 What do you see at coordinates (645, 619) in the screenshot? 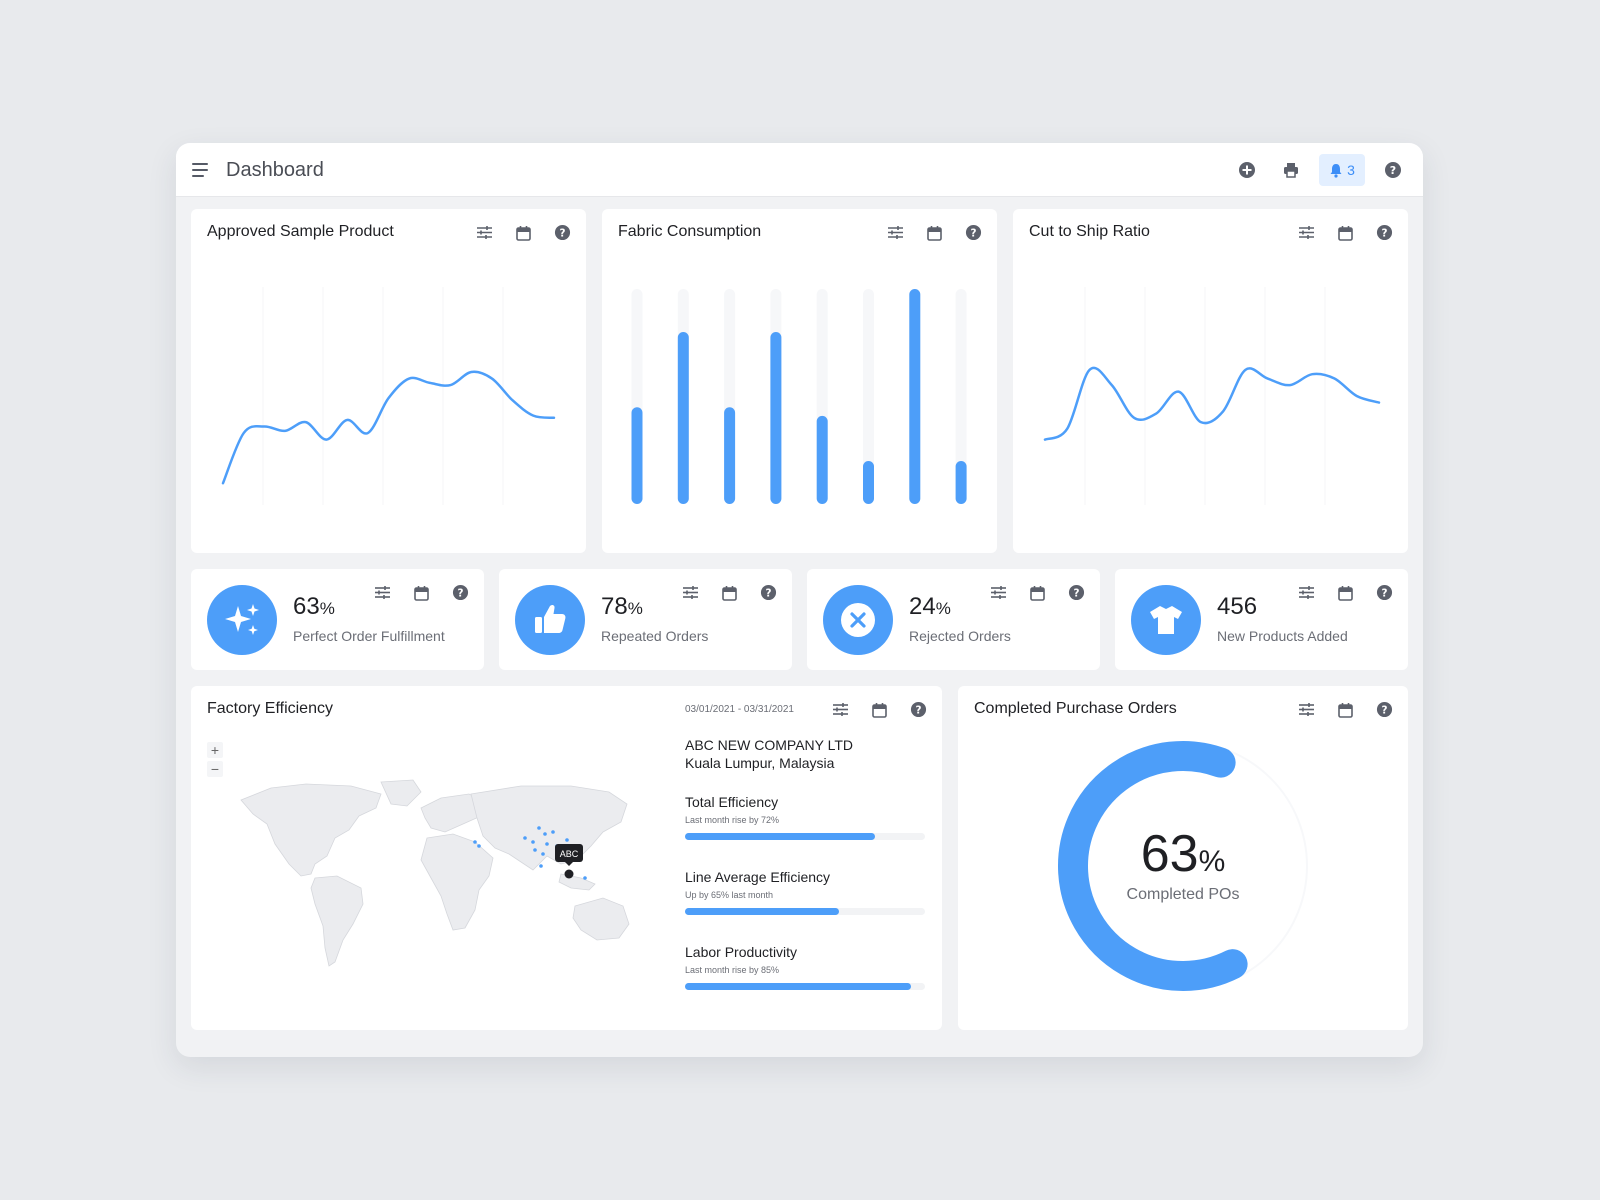
I see `stat-card-repeated-orders: 78% Repeated Orders ?` at bounding box center [645, 619].